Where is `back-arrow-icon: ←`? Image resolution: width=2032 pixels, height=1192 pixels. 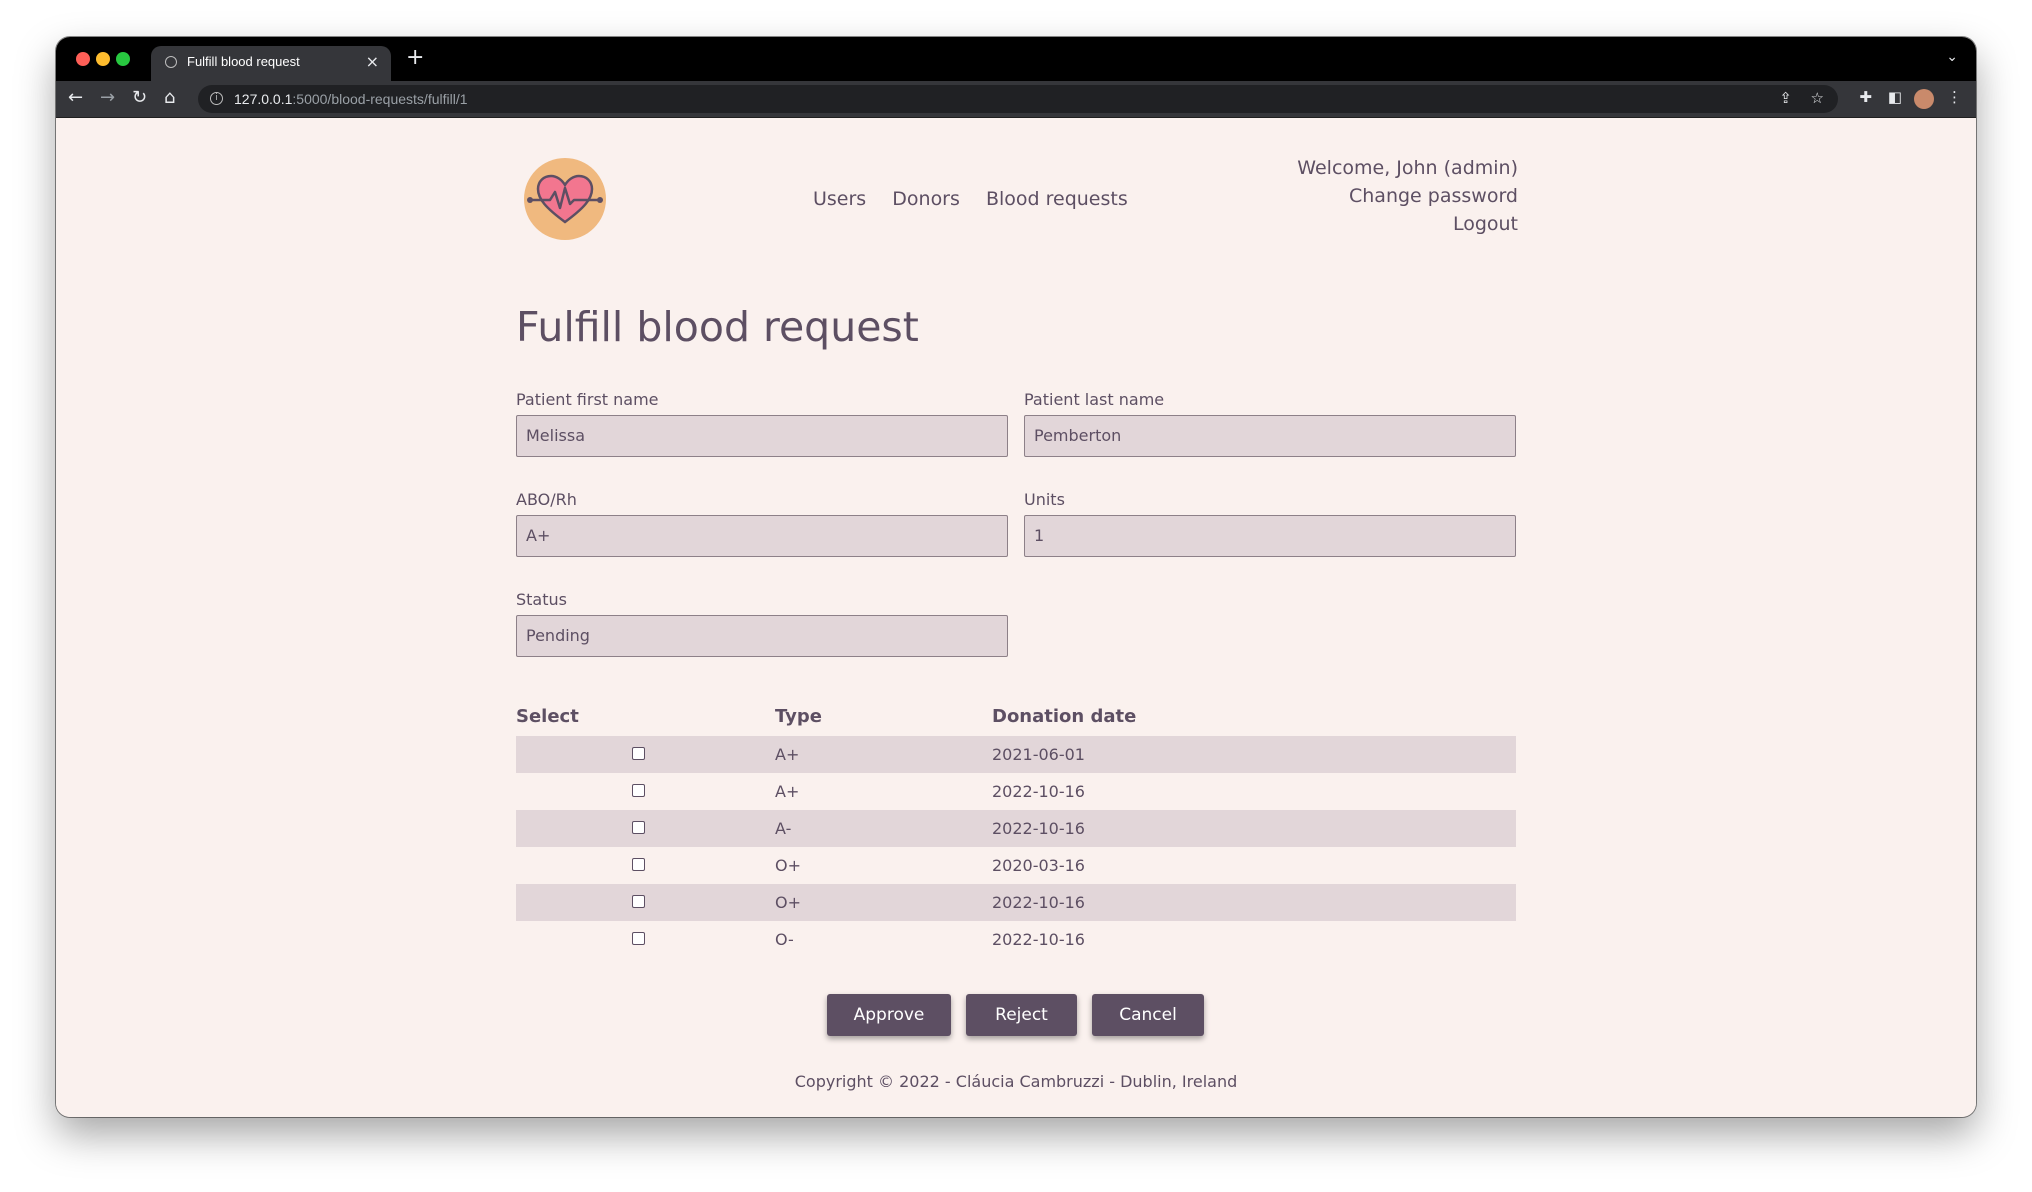
back-arrow-icon: ← is located at coordinates (75, 98).